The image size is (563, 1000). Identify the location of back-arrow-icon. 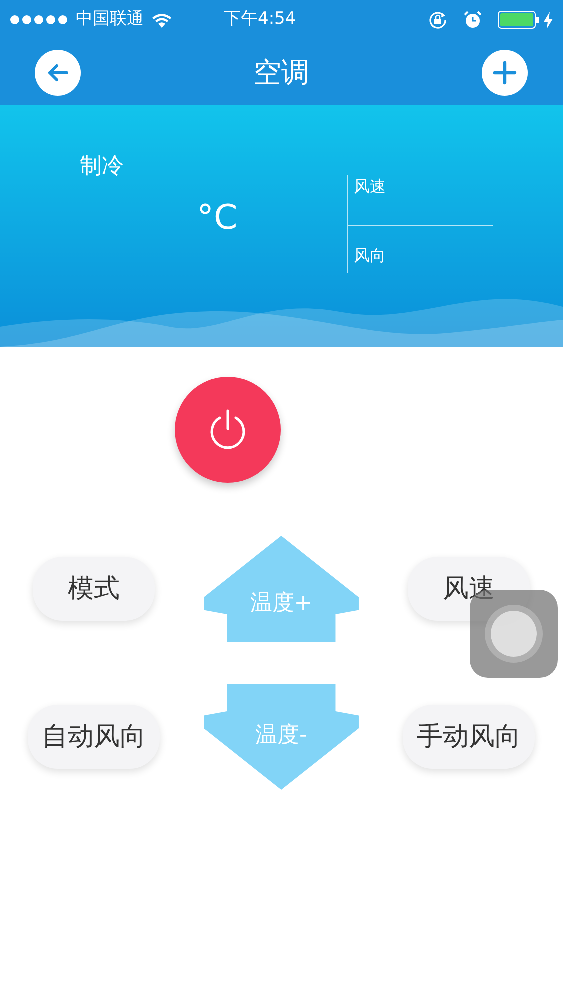
(58, 73).